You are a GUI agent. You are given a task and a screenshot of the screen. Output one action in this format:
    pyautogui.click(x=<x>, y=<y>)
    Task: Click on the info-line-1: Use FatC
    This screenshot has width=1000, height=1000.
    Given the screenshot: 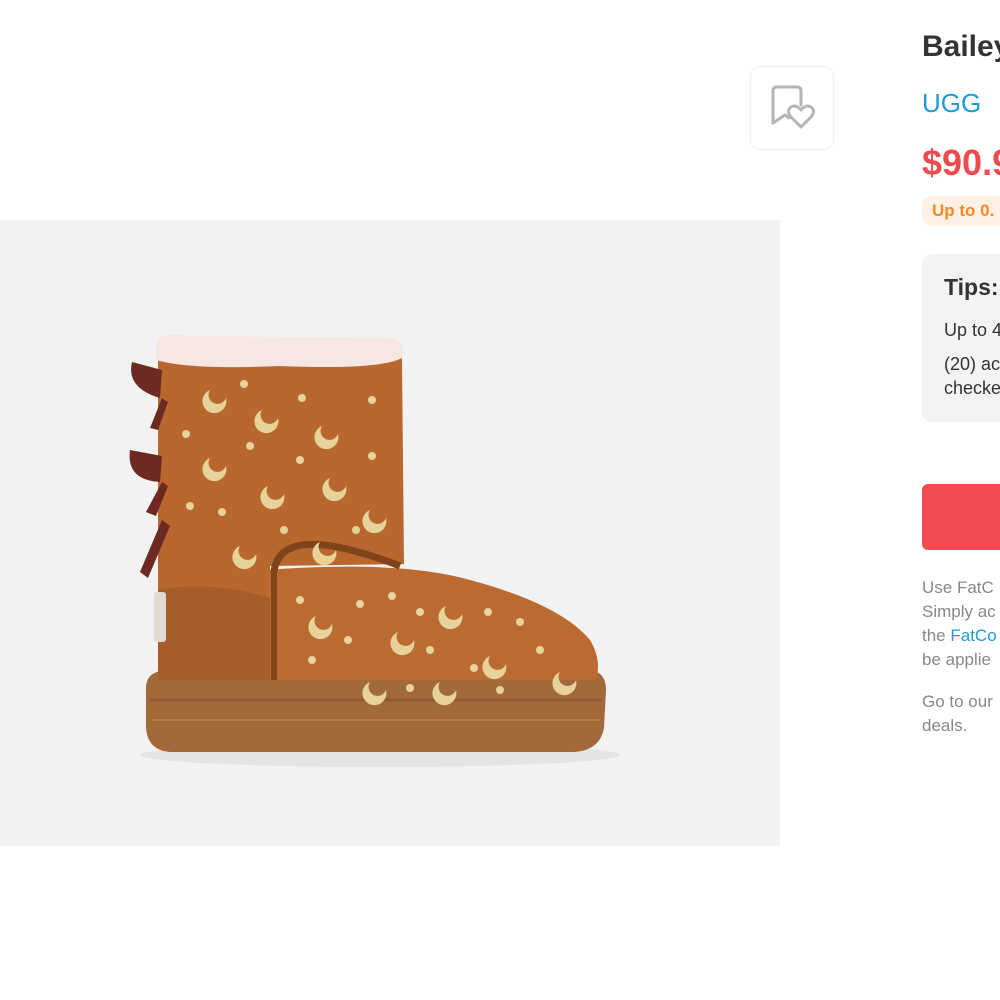 What is the action you would take?
    pyautogui.click(x=958, y=587)
    